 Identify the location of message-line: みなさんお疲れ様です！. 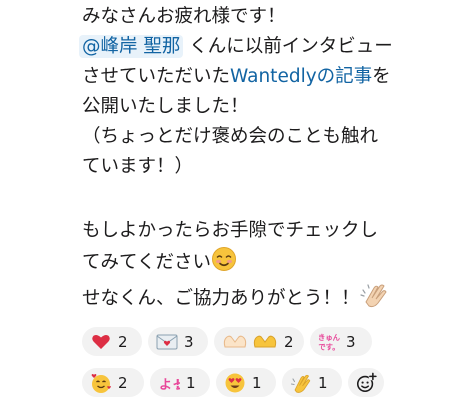
(184, 16).